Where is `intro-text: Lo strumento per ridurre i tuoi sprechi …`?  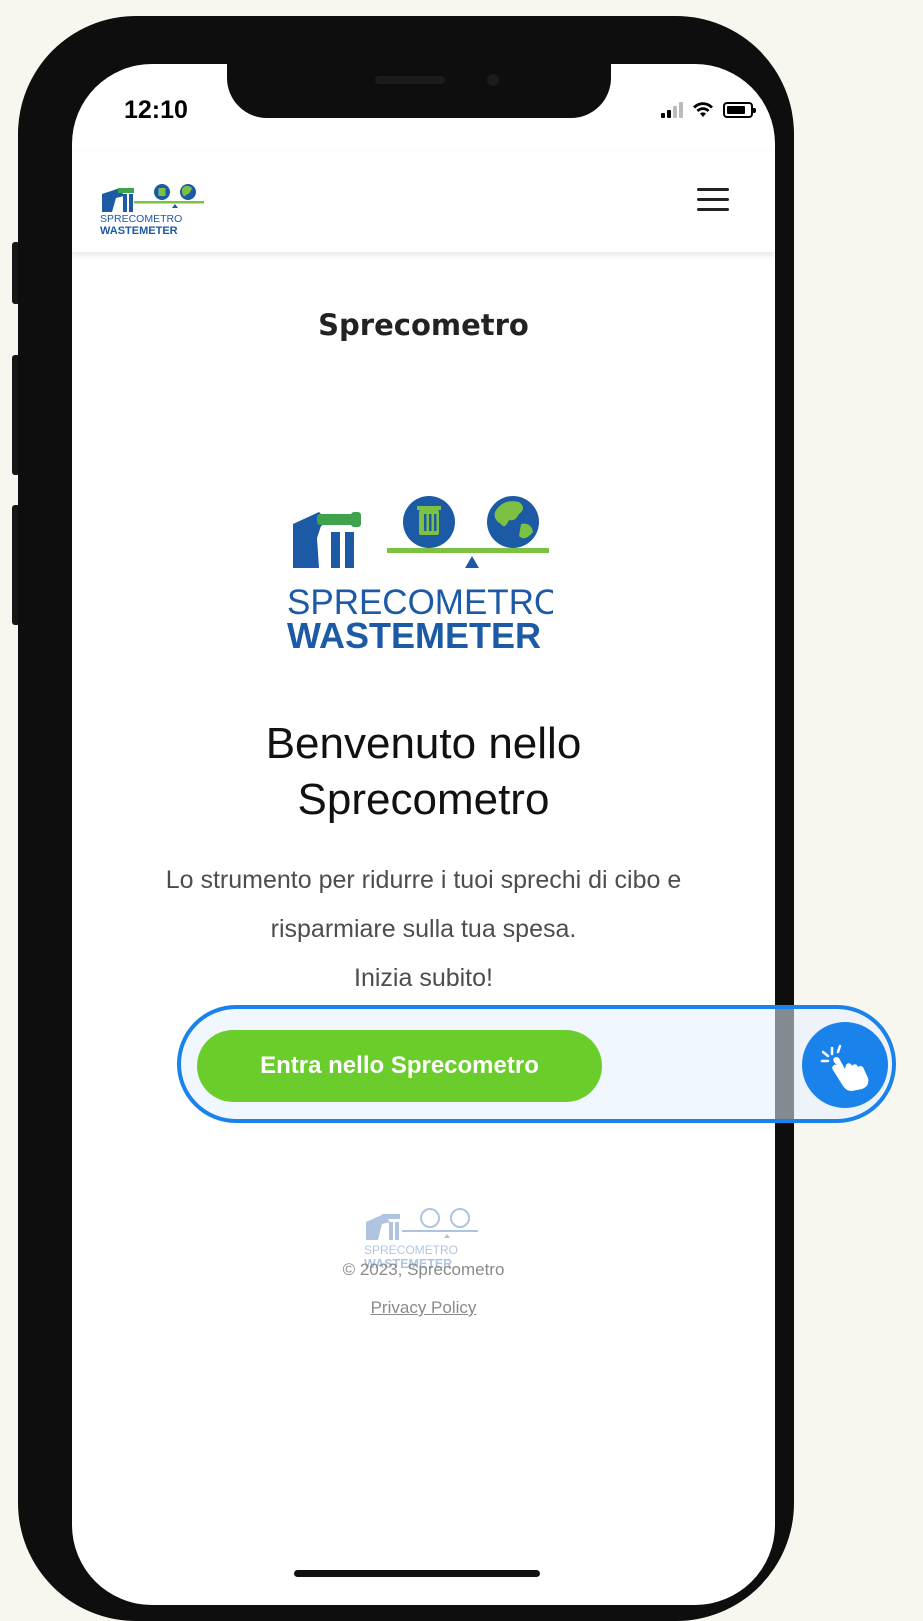 intro-text: Lo strumento per ridurre i tuoi sprechi … is located at coordinates (423, 929).